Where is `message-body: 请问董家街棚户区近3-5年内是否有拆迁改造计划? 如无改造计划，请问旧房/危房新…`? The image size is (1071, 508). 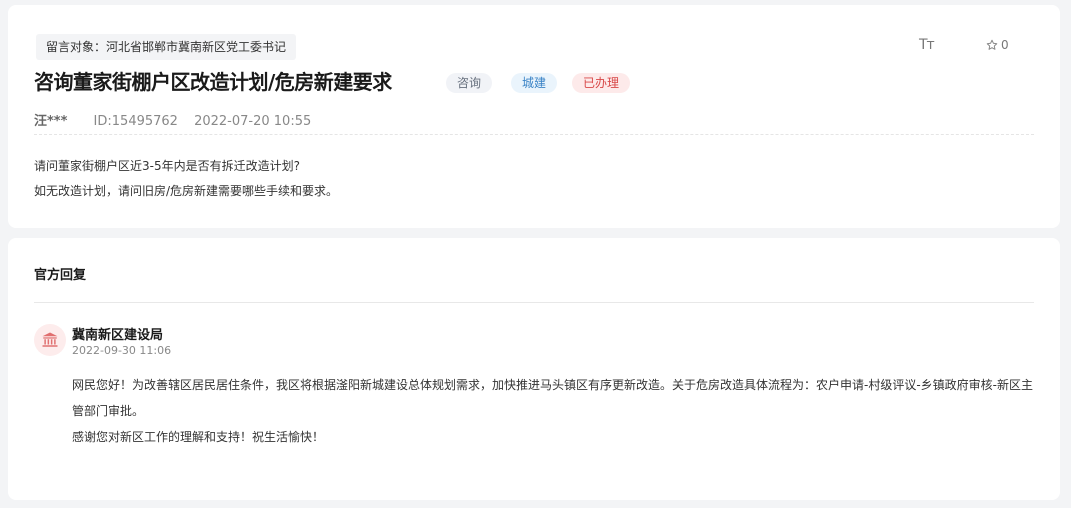 message-body: 请问董家街棚户区近3-5年内是否有拆迁改造计划? 如无改造计划，请问旧房/危房新… is located at coordinates (186, 179).